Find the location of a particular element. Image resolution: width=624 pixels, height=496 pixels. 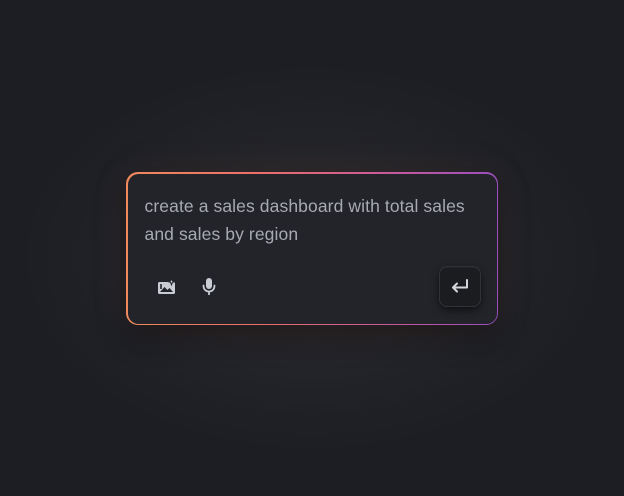

submit-button is located at coordinates (459, 286).